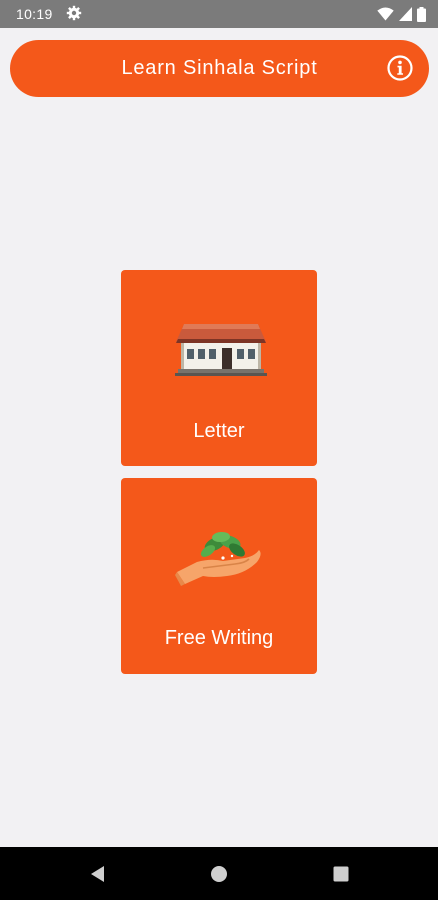 This screenshot has width=438, height=900. What do you see at coordinates (405, 14) in the screenshot?
I see `signal-icon` at bounding box center [405, 14].